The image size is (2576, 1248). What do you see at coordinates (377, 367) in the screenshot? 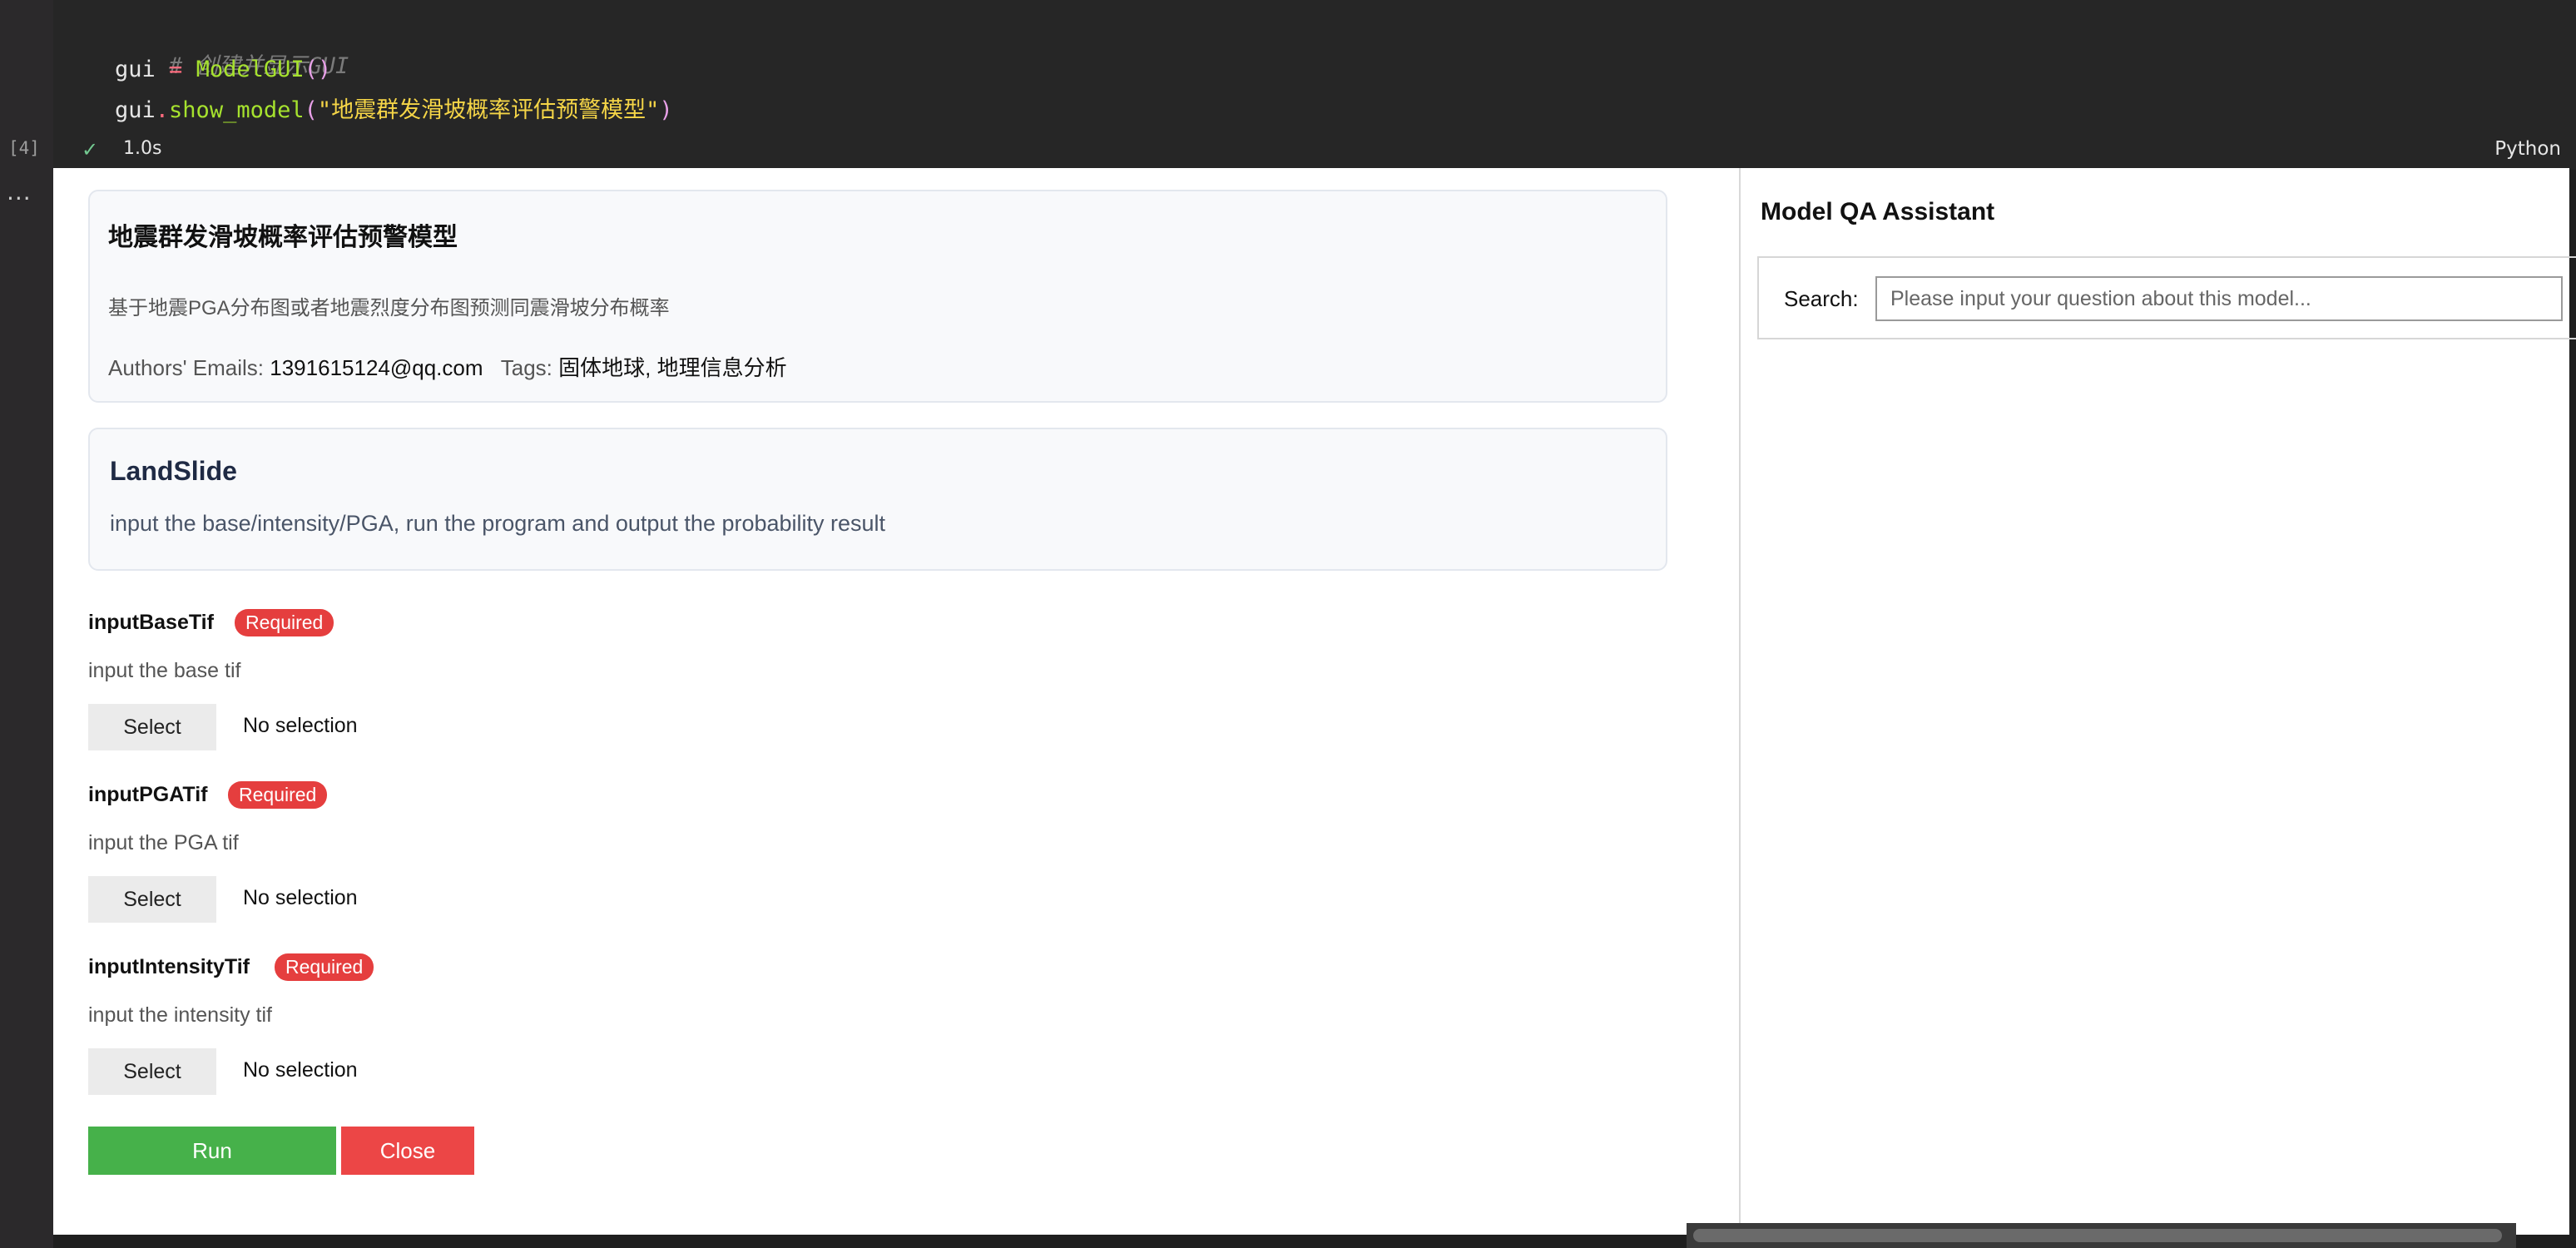
I see `authors-value: 1391615124@qq.com` at bounding box center [377, 367].